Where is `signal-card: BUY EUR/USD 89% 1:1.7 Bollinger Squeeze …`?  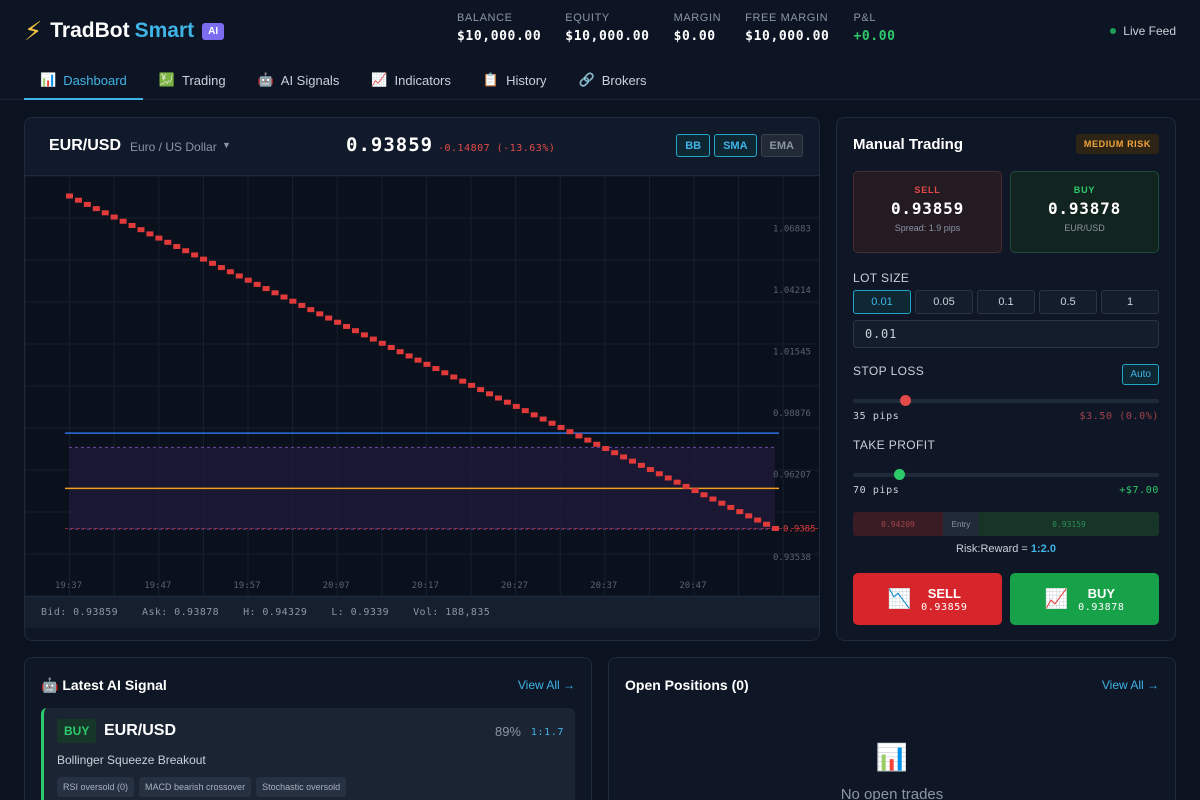
signal-card: BUY EUR/USD 89% 1:1.7 Bollinger Squeeze … is located at coordinates (308, 754).